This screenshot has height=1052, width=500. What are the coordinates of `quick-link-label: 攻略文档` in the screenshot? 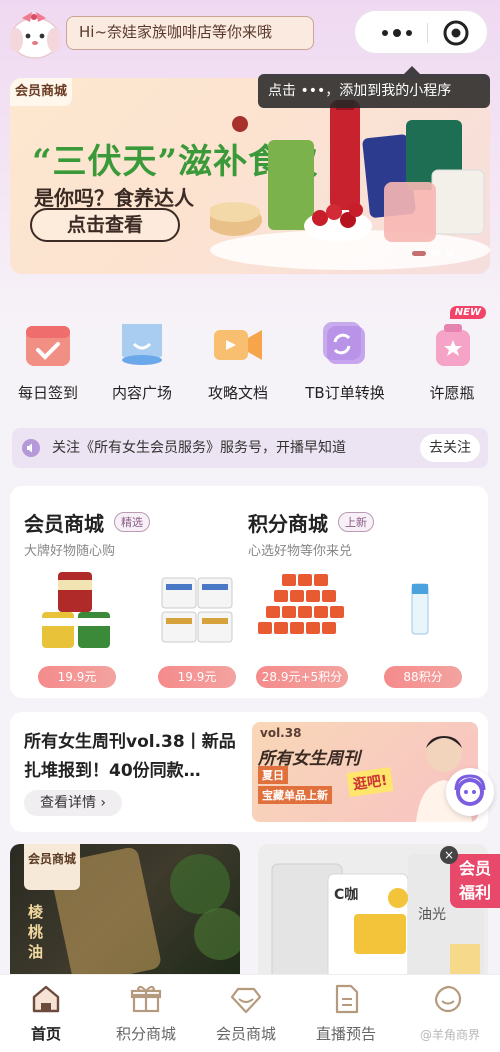 It's located at (237, 393).